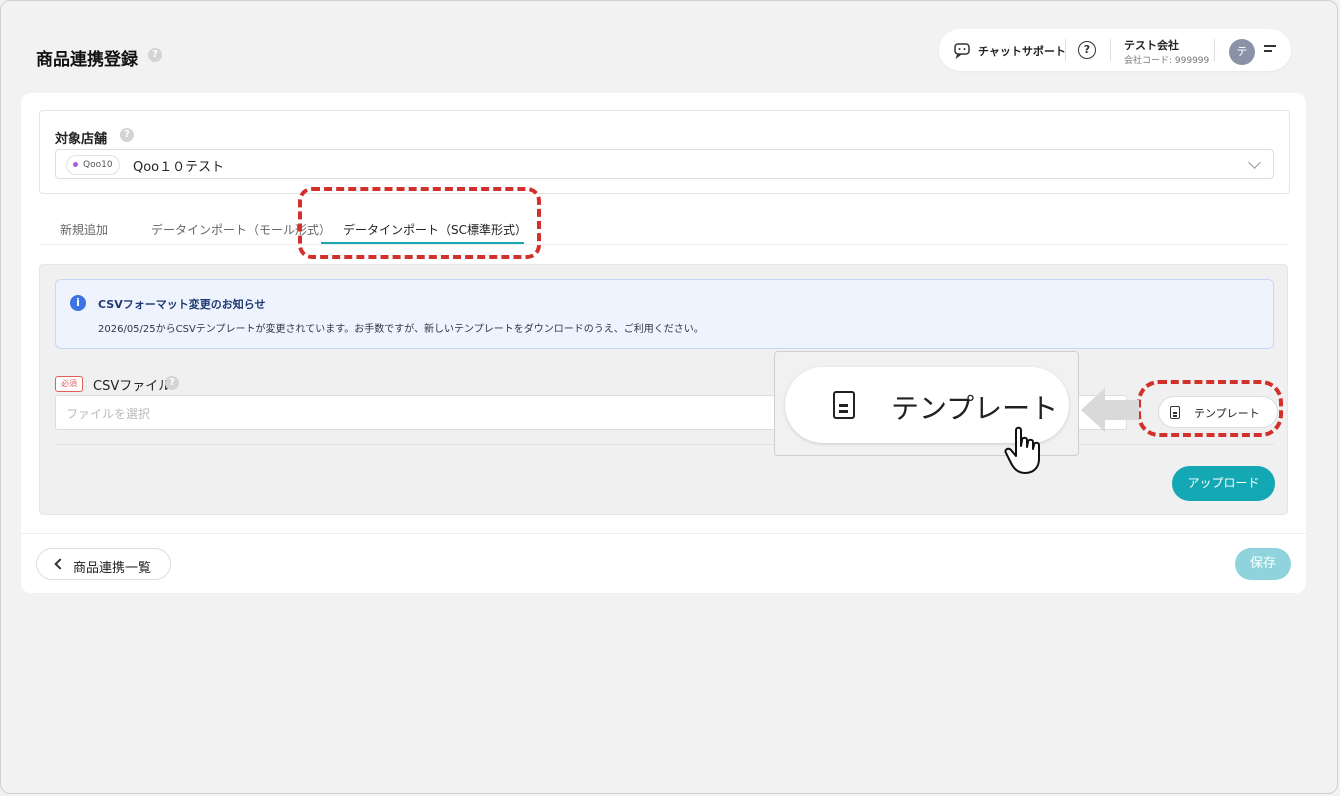 This screenshot has width=1340, height=796. What do you see at coordinates (664, 444) in the screenshot?
I see `panel-divider` at bounding box center [664, 444].